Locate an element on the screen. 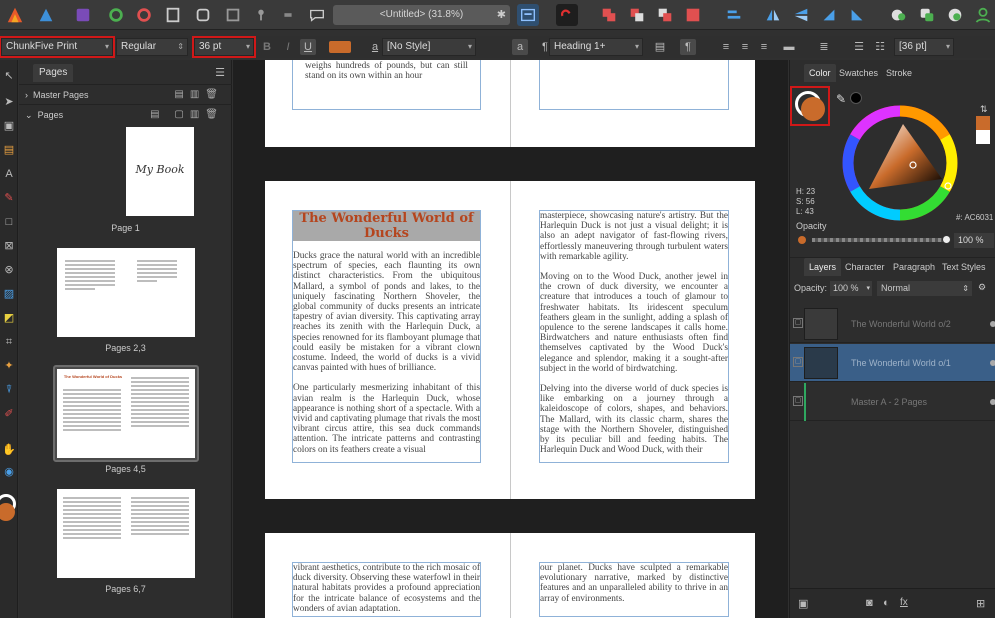  fill-stroke-swatch is located at coordinates (9, 509).